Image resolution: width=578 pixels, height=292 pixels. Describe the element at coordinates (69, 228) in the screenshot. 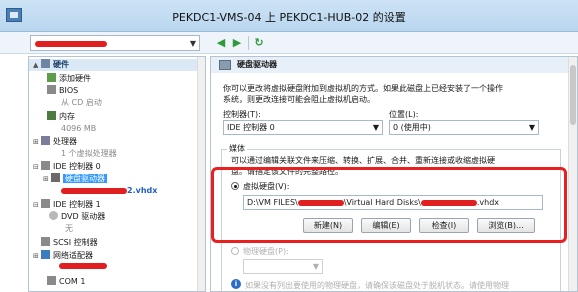

I see `tree-sub-dvd: 无` at that location.